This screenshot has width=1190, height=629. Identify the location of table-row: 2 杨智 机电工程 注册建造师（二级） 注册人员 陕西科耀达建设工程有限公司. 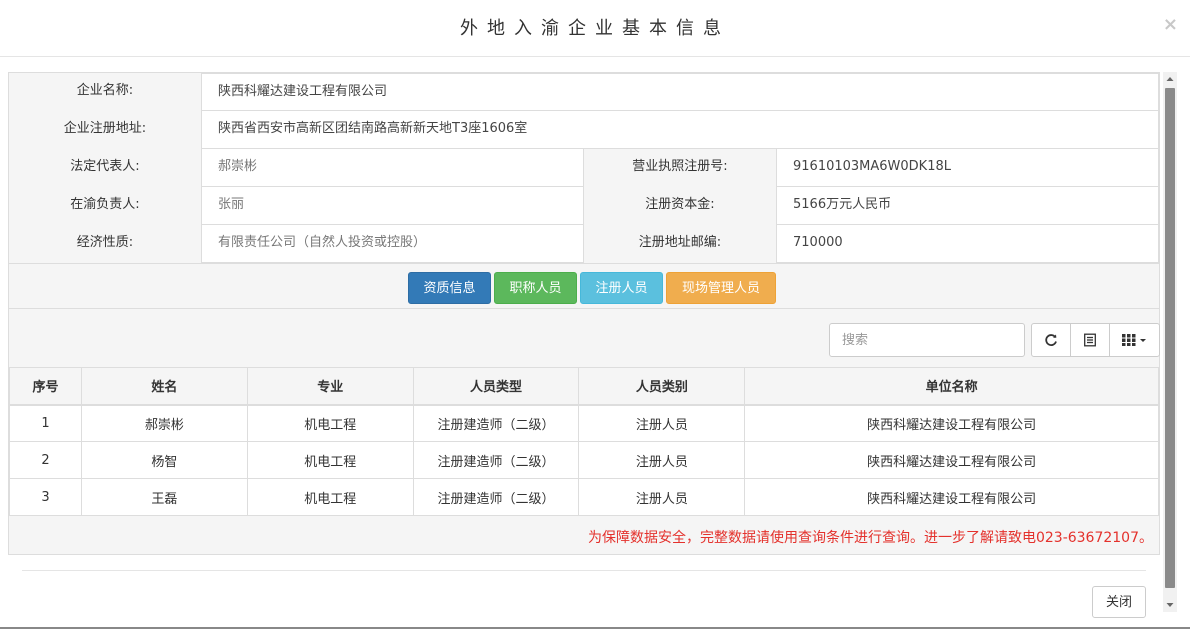
(584, 460).